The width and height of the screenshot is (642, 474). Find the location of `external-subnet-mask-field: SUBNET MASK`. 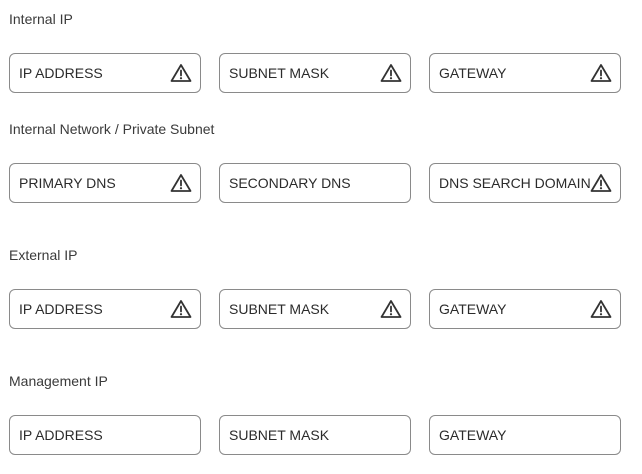

external-subnet-mask-field: SUBNET MASK is located at coordinates (315, 309).